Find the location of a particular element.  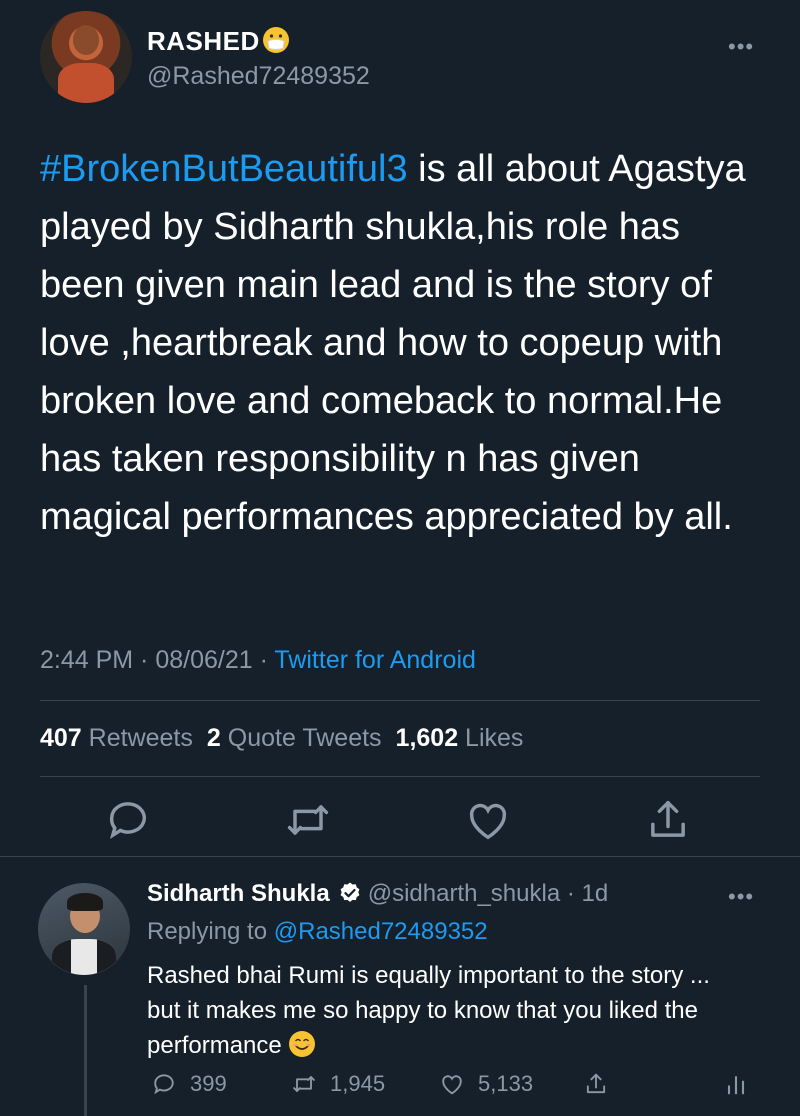

replying-to: Replying to @Rashed72489352 is located at coordinates (317, 931).